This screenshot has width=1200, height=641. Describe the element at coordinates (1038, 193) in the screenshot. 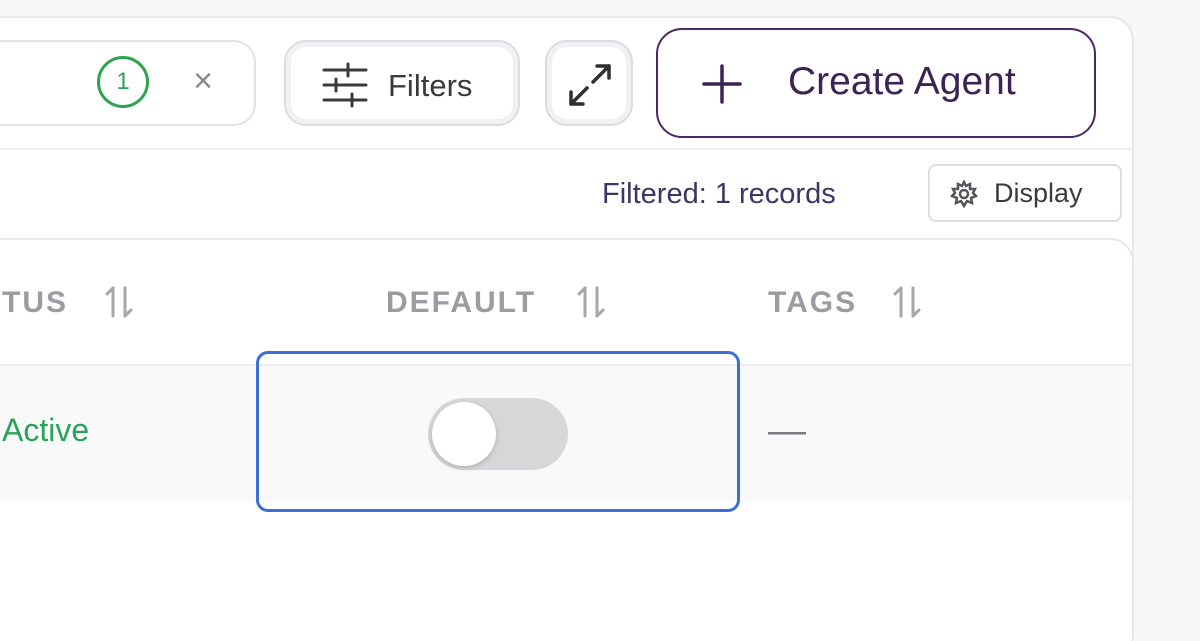

I see `display-label: Display` at that location.